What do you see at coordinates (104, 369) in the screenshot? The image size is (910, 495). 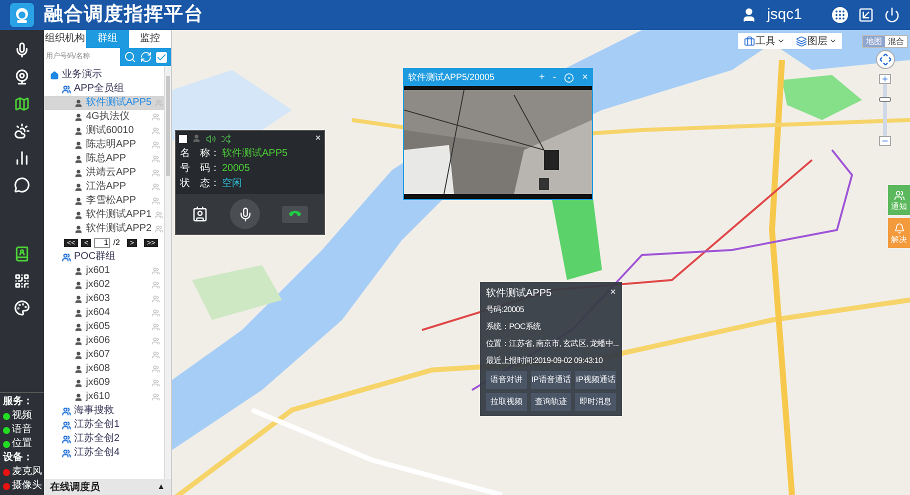 I see `tree-item: jx608` at bounding box center [104, 369].